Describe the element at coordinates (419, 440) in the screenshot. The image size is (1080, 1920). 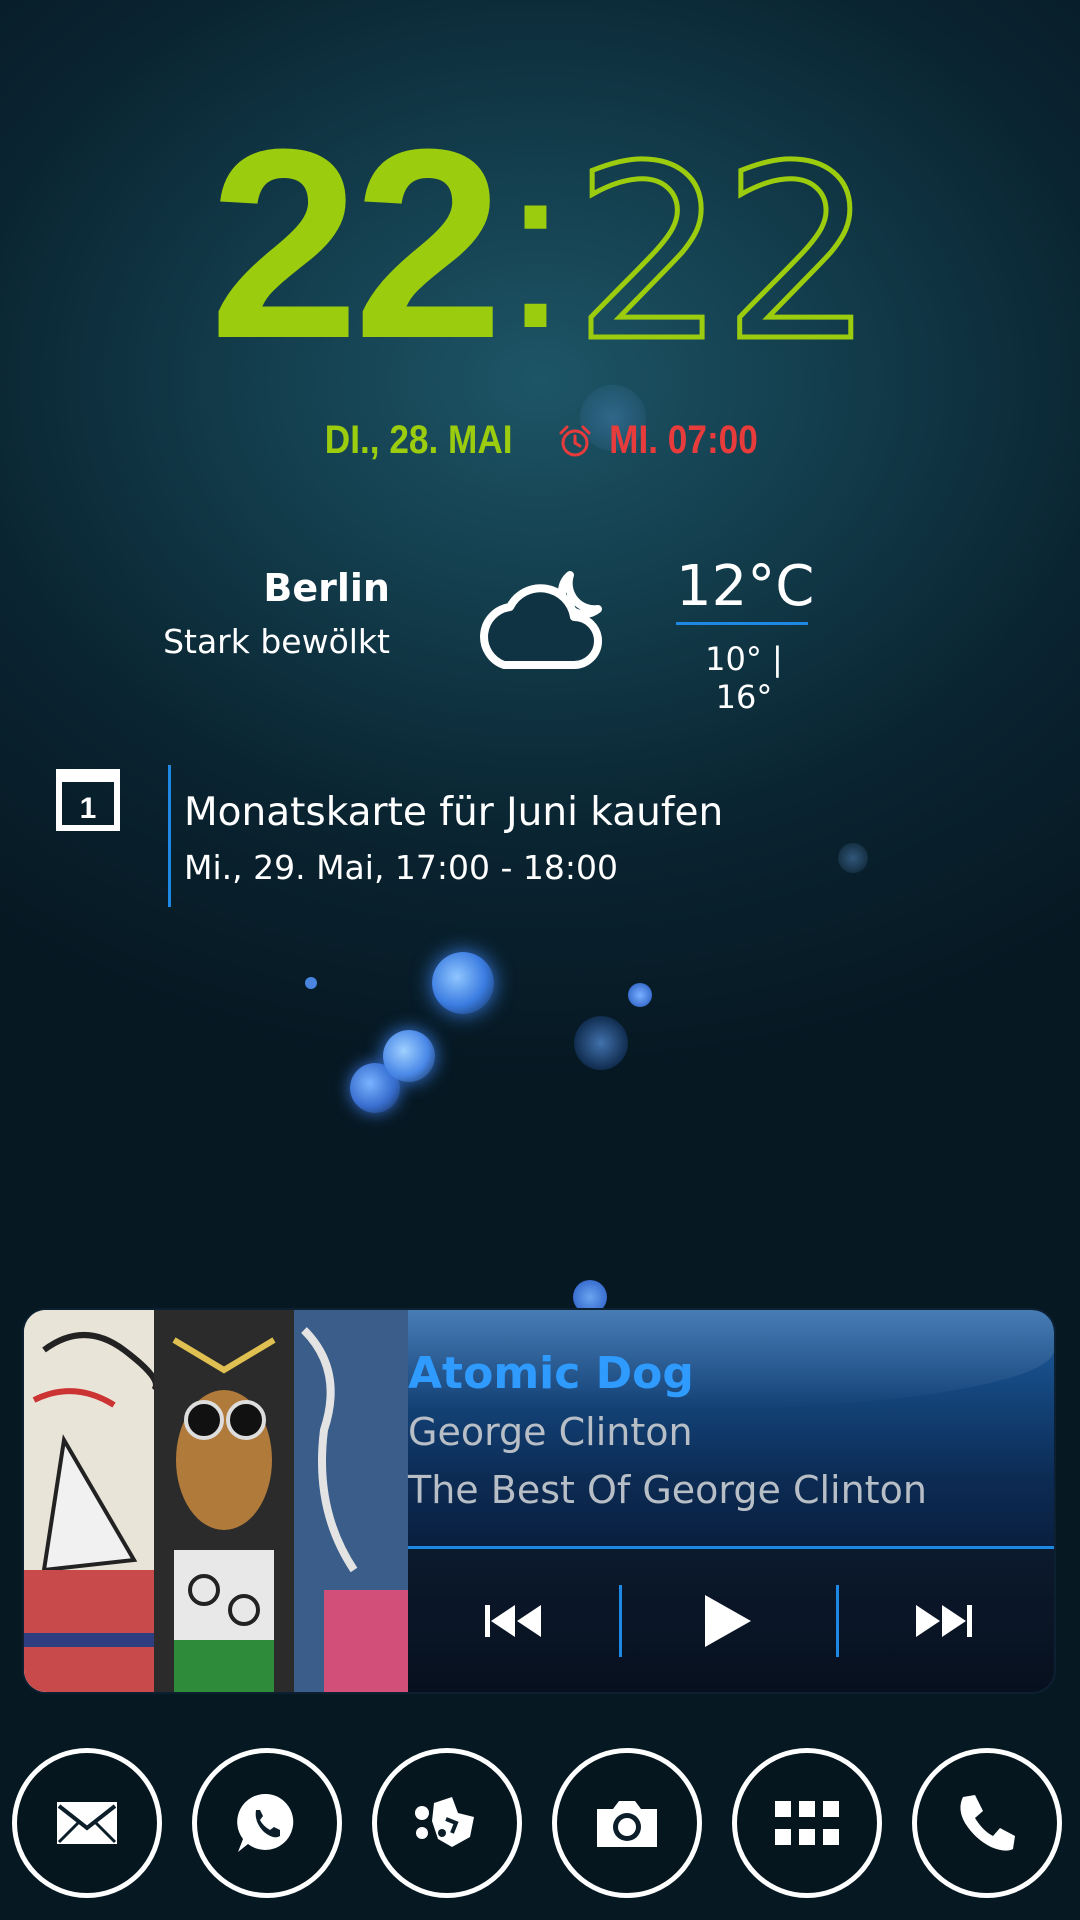
I see `date-text: DI., 28. MAI` at that location.